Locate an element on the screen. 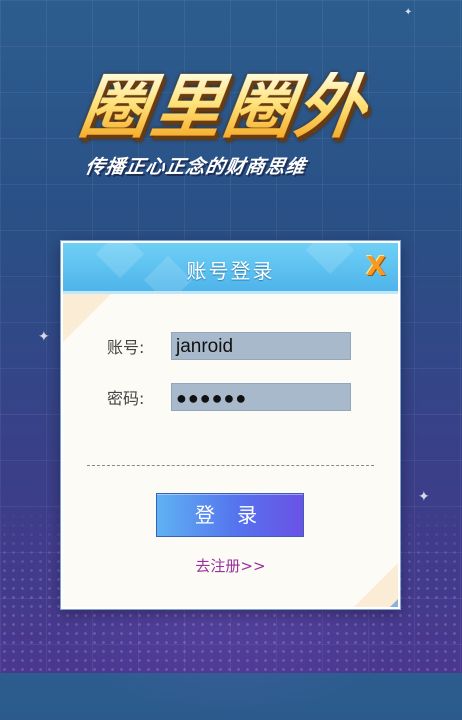 The width and height of the screenshot is (462, 720). dialog-title: 账号登录 is located at coordinates (230, 271).